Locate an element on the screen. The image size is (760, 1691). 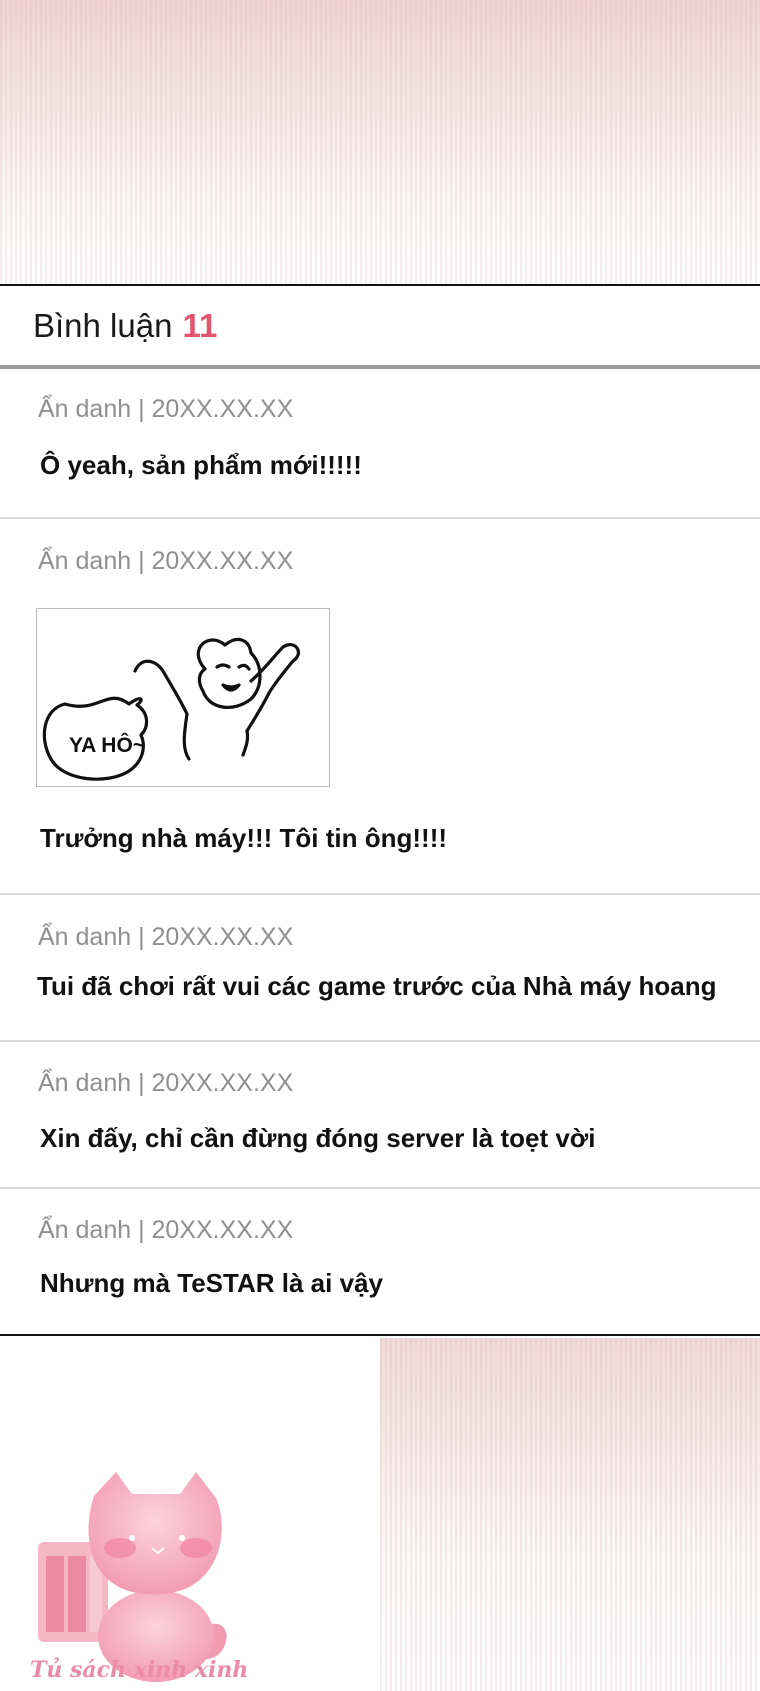
sticker-image: YA HÔ~ is located at coordinates (183, 697).